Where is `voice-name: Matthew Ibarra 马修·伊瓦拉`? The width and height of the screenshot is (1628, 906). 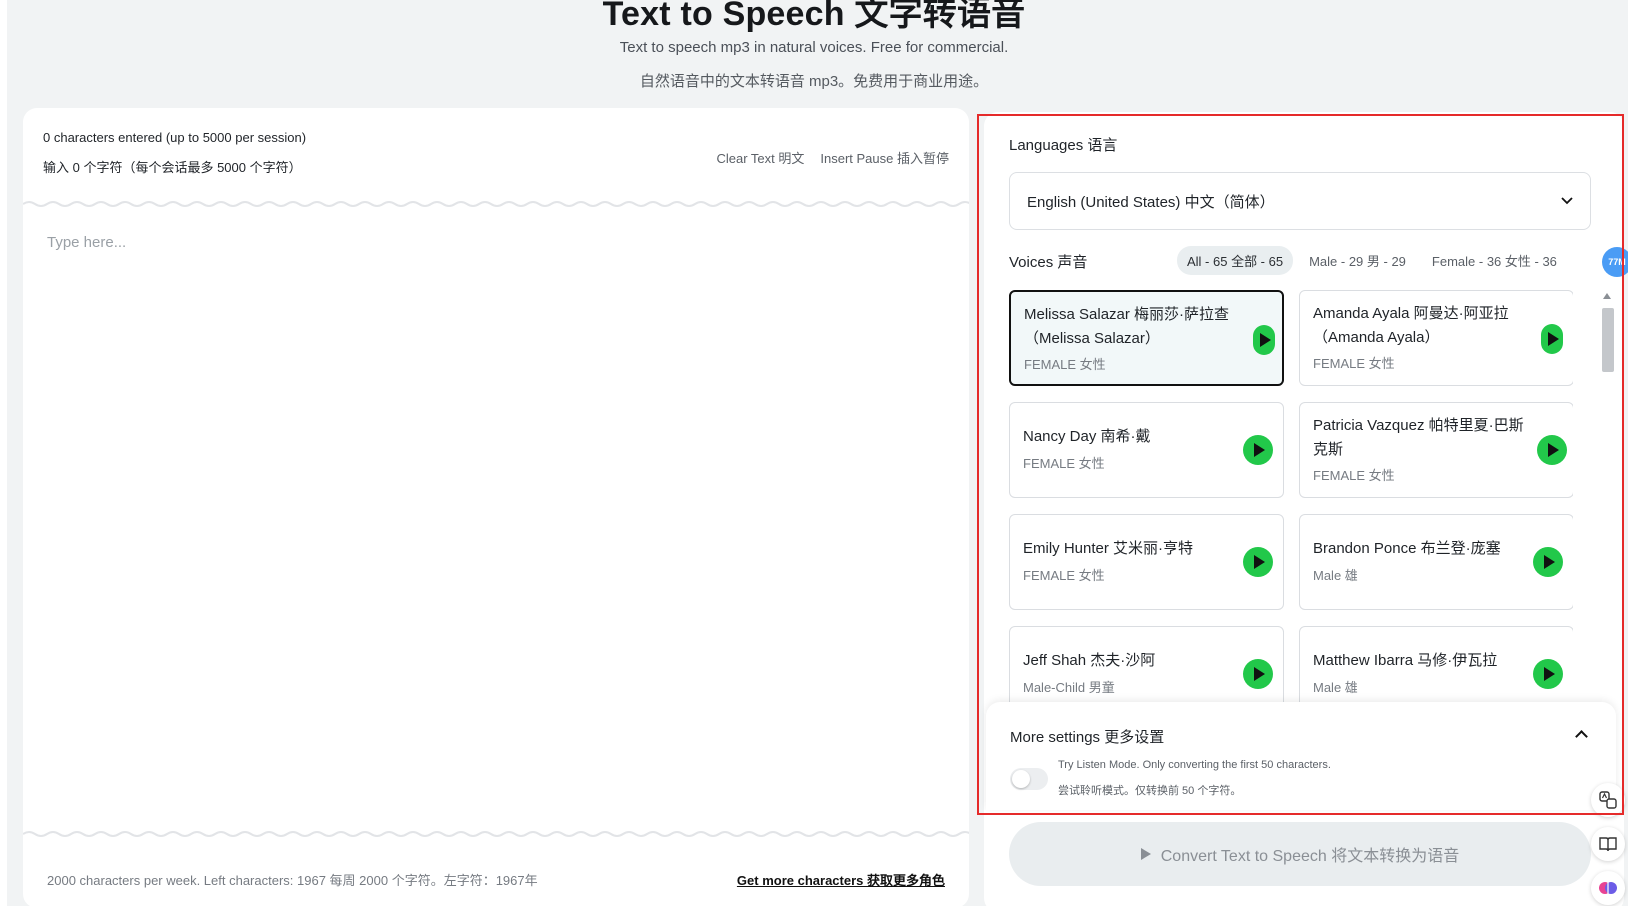
voice-name: Matthew Ibarra 马修·伊瓦拉 is located at coordinates (1405, 660).